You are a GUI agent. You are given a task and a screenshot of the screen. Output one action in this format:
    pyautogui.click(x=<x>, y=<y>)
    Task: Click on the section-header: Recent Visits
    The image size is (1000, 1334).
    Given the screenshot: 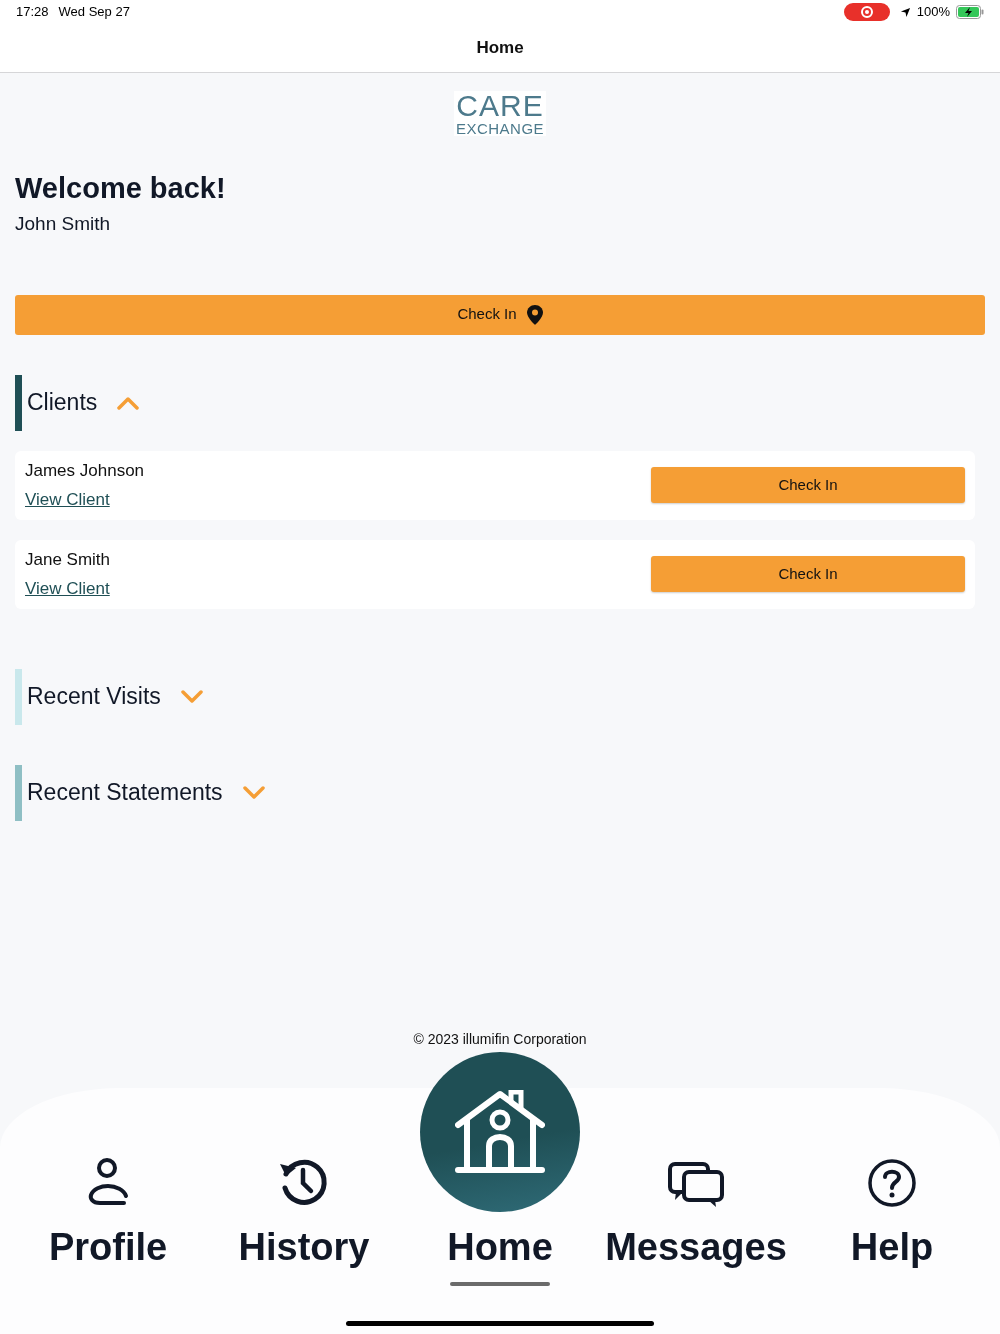 What is the action you would take?
    pyautogui.click(x=115, y=696)
    